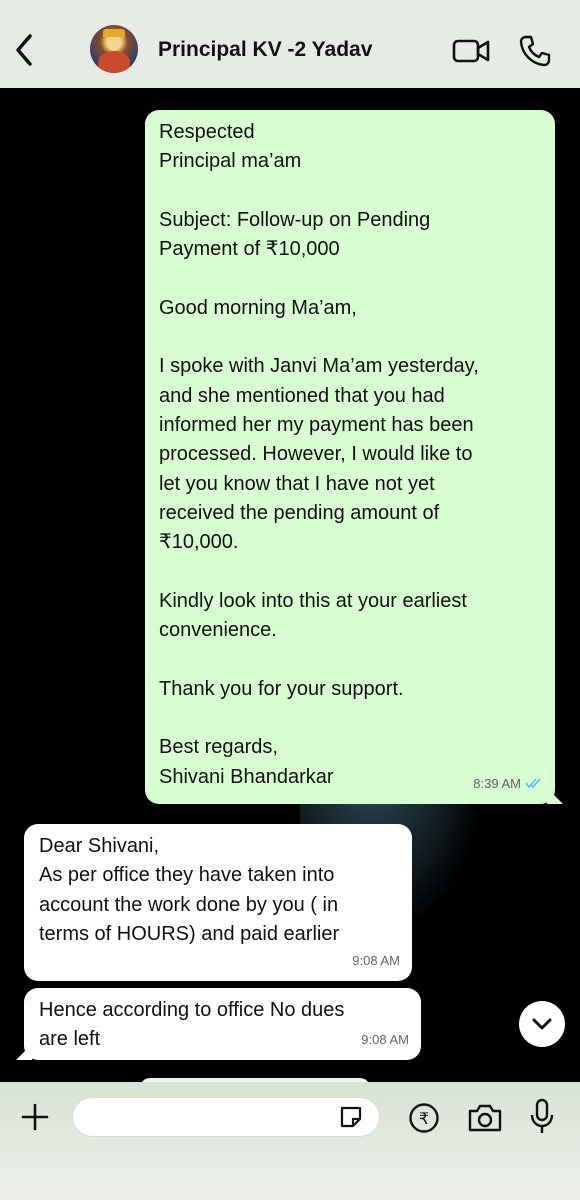  I want to click on message-time: 8:39 AM, so click(497, 783).